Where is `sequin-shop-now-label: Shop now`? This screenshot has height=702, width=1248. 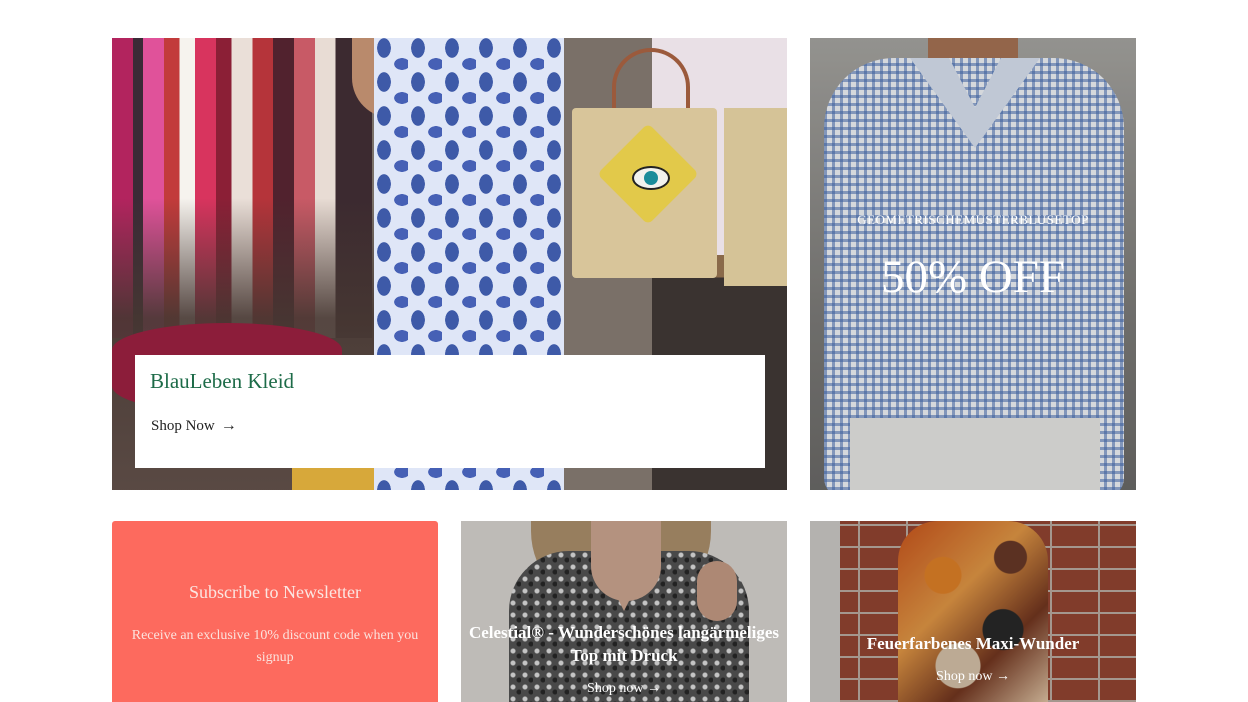 sequin-shop-now-label: Shop now is located at coordinates (615, 688).